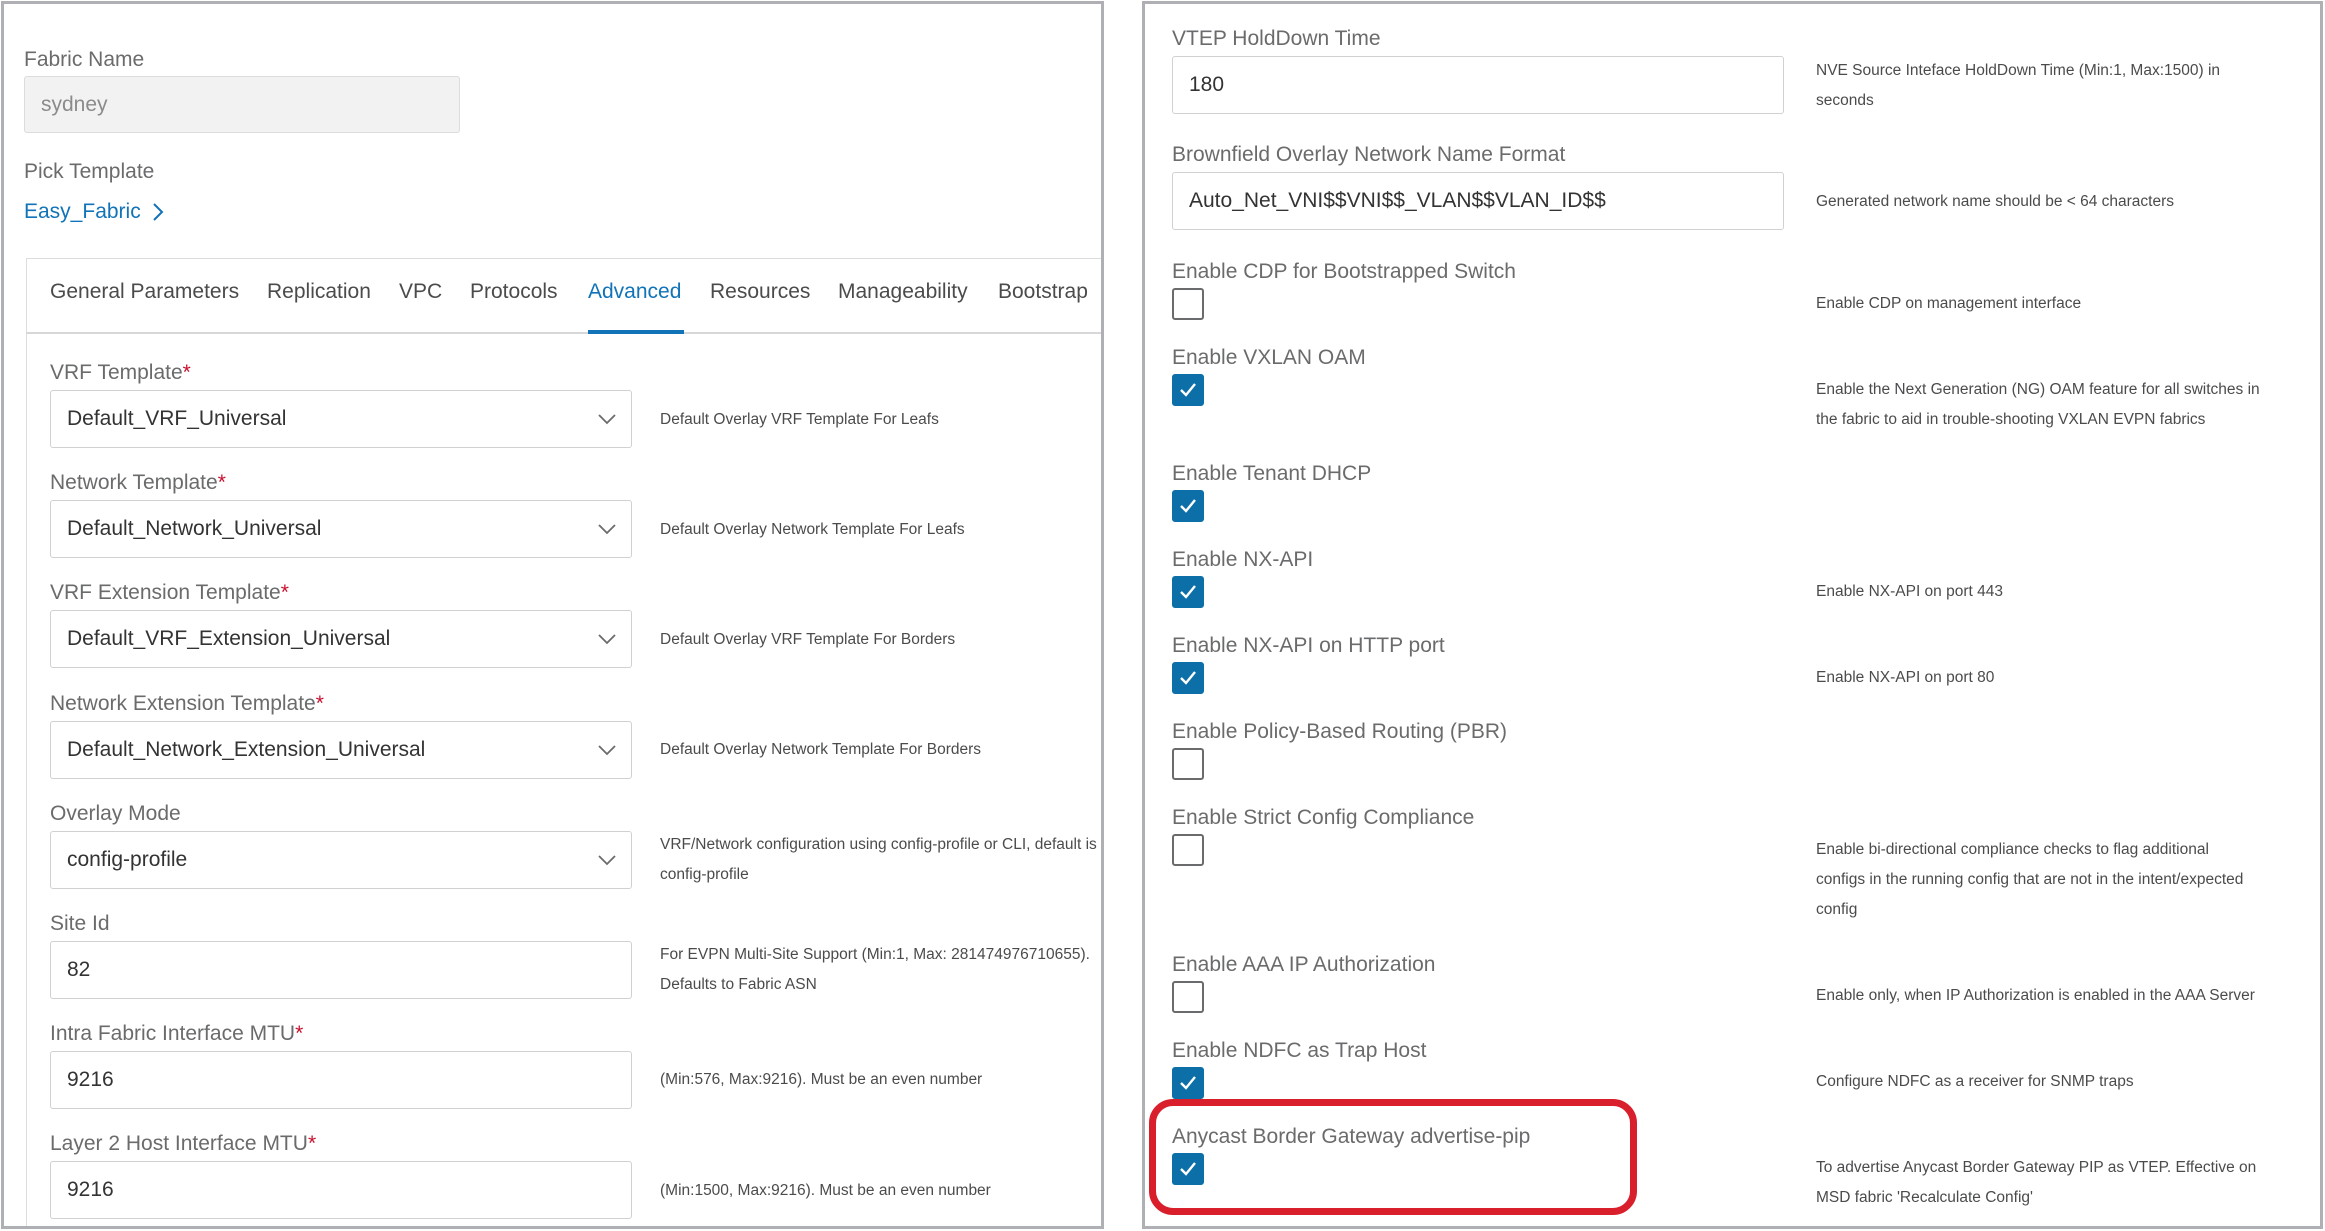 The image size is (2325, 1231). I want to click on vtep-holddown-input: 180, so click(1478, 85).